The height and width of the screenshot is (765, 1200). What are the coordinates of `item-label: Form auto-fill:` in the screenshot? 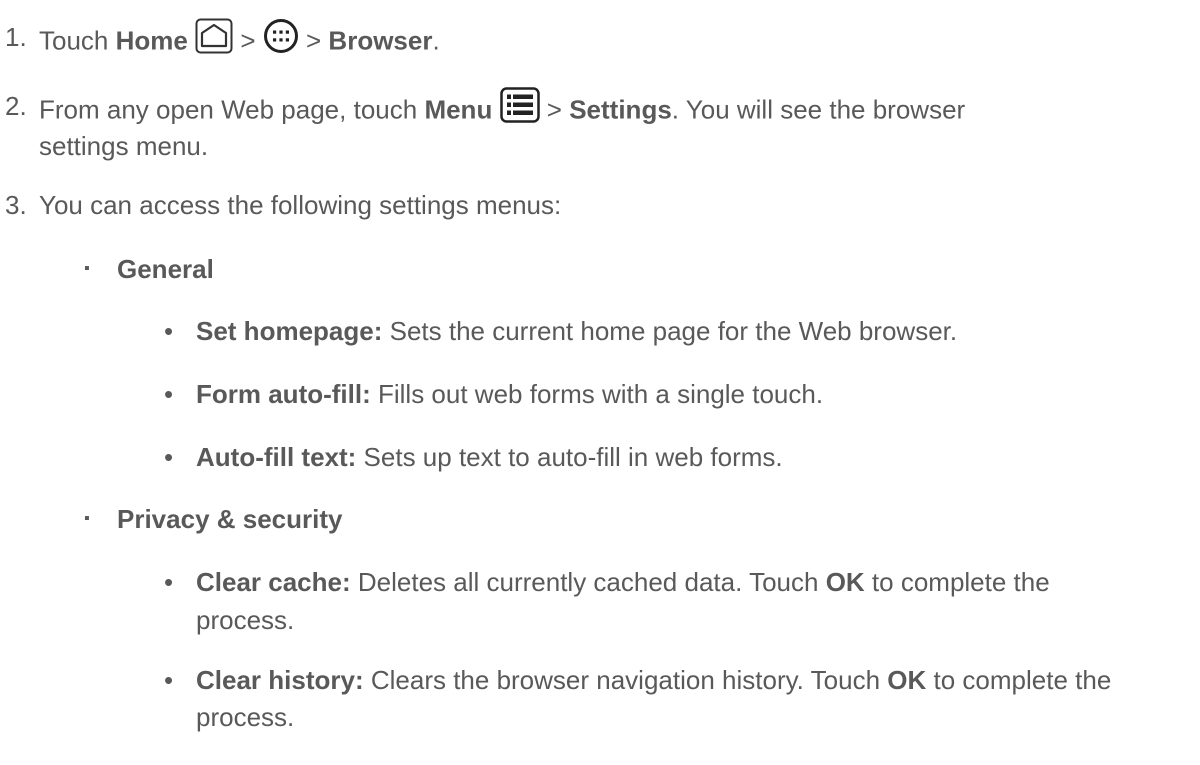 It's located at (283, 394).